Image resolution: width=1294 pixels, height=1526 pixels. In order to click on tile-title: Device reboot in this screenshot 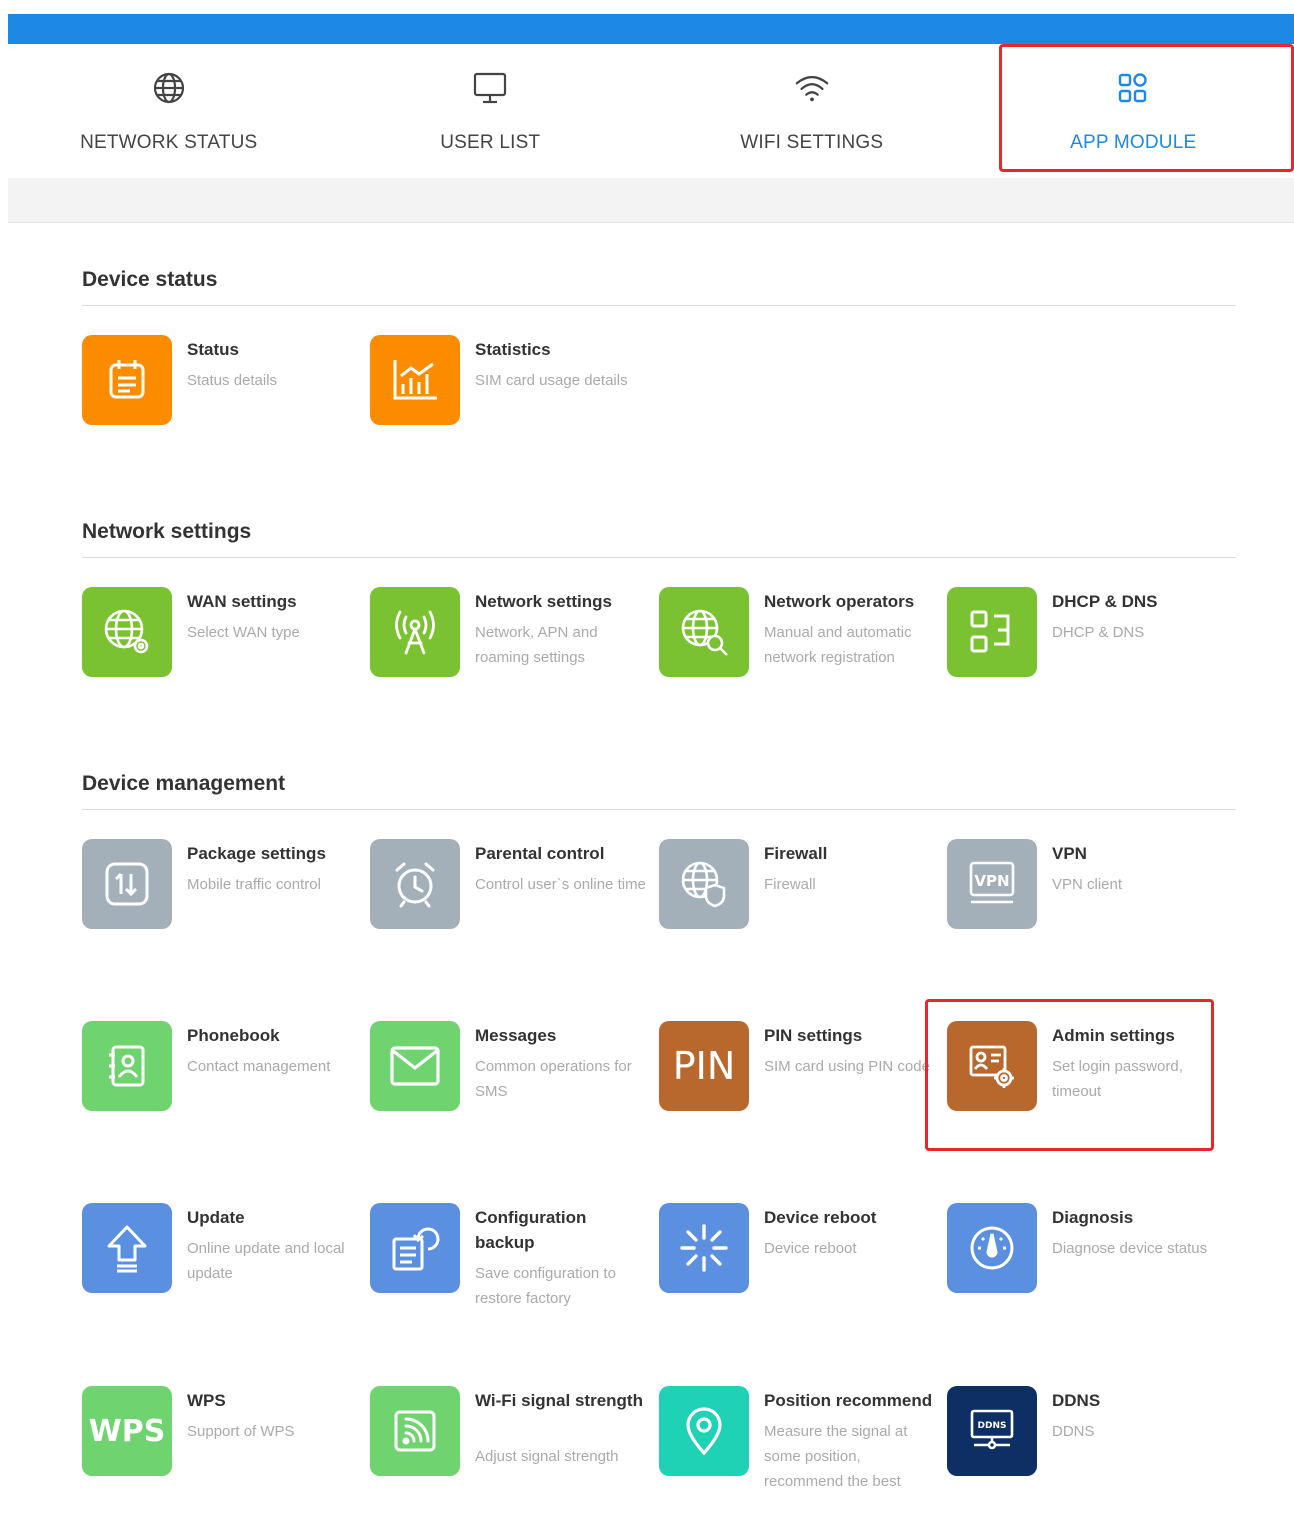, I will do `click(851, 1217)`.